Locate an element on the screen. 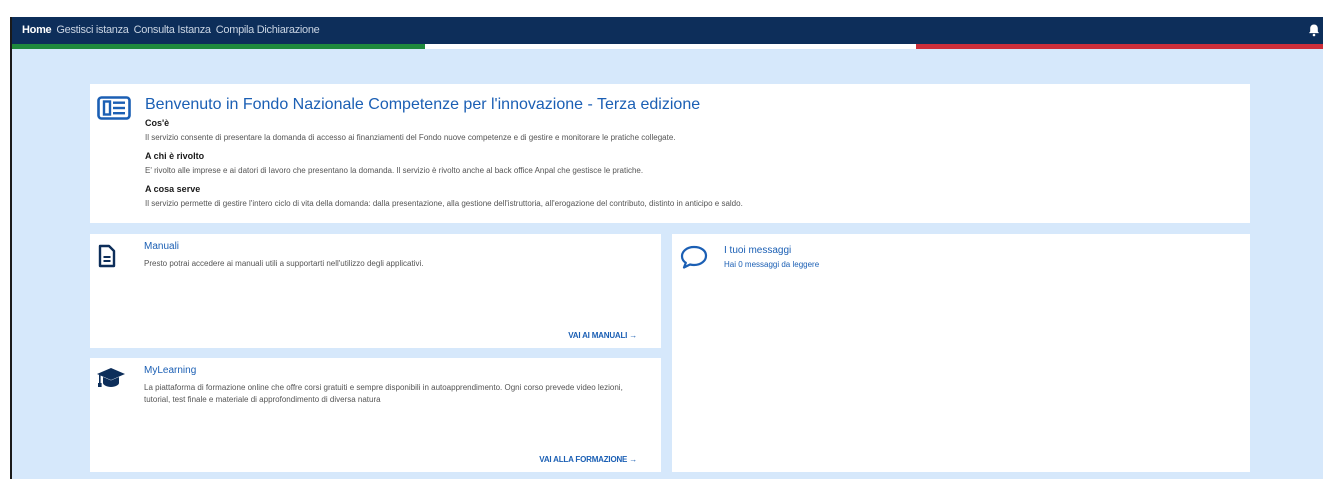 The width and height of the screenshot is (1323, 479). bell-icon is located at coordinates (1314, 30).